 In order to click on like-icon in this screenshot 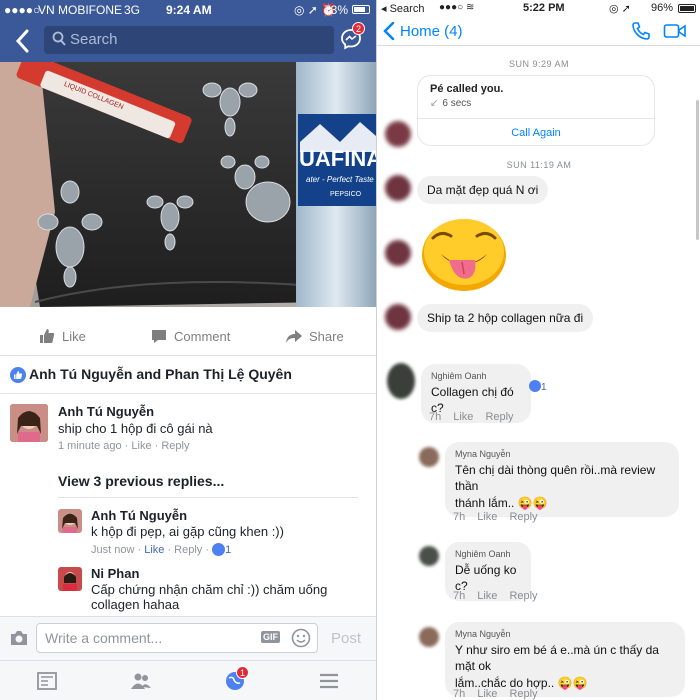, I will do `click(535, 386)`.